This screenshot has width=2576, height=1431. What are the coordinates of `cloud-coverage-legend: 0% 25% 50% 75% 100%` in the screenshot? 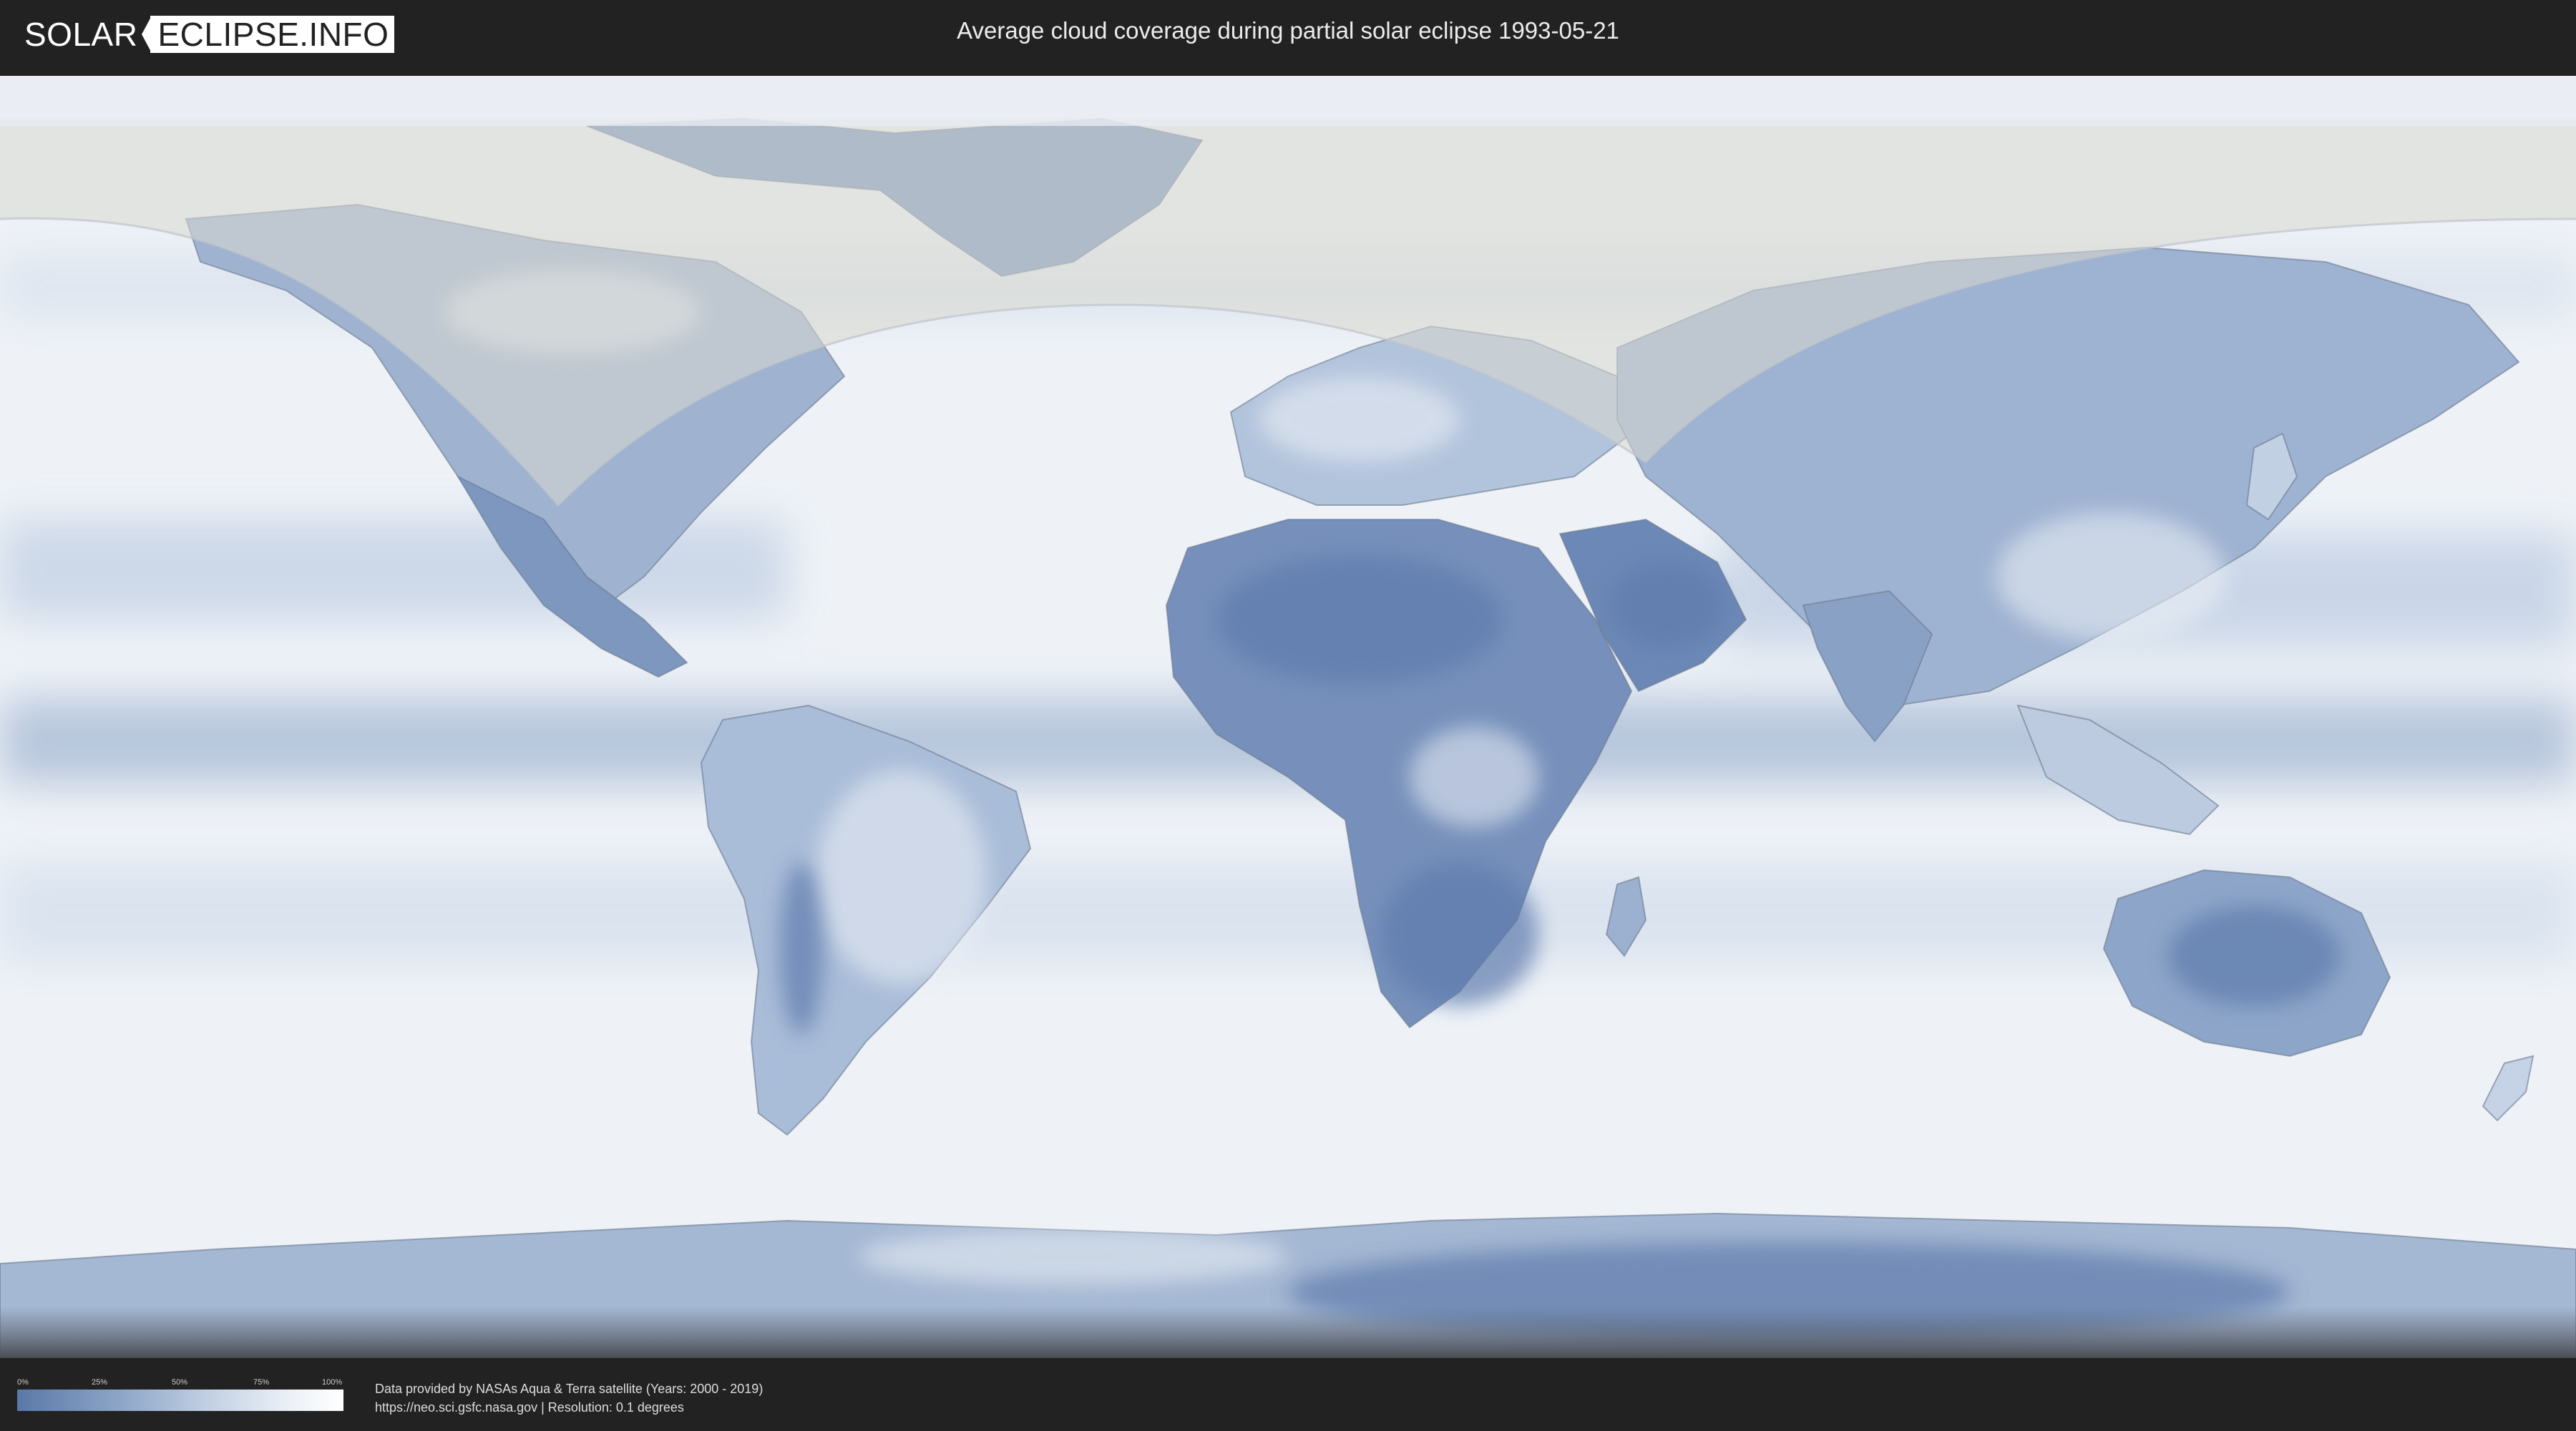 It's located at (180, 1394).